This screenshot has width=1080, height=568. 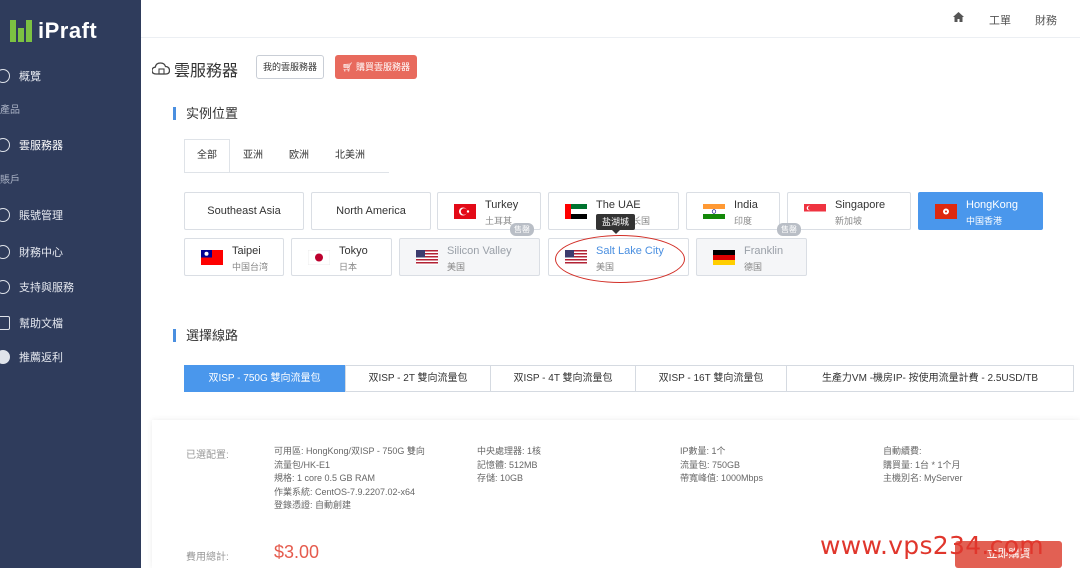 What do you see at coordinates (5, 252) in the screenshot?
I see `yen-icon` at bounding box center [5, 252].